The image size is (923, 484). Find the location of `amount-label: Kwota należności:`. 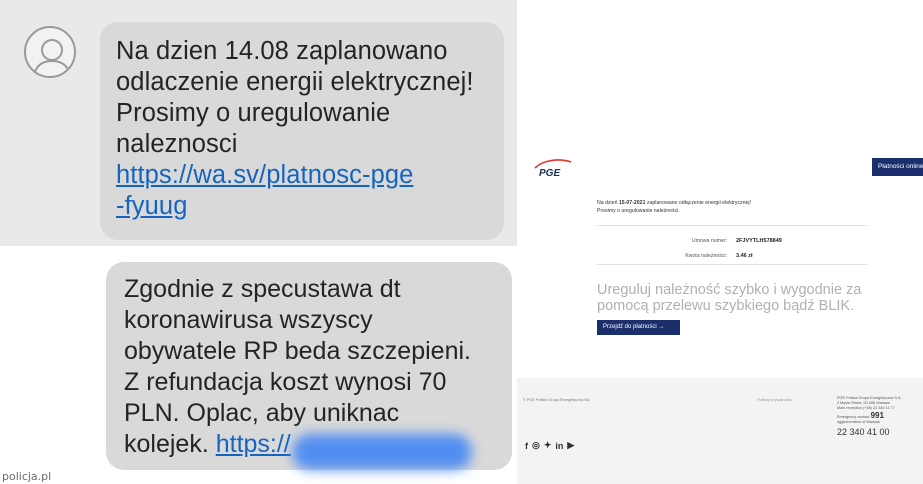

amount-label: Kwota należności: is located at coordinates (706, 256).